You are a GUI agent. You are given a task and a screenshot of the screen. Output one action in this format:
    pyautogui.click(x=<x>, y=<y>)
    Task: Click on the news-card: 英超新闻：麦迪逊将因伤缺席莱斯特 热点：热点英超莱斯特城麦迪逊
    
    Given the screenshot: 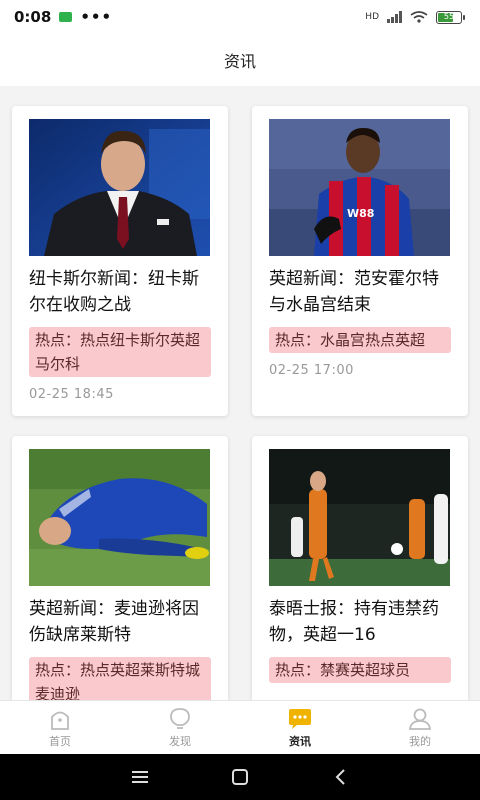 What is the action you would take?
    pyautogui.click(x=120, y=568)
    